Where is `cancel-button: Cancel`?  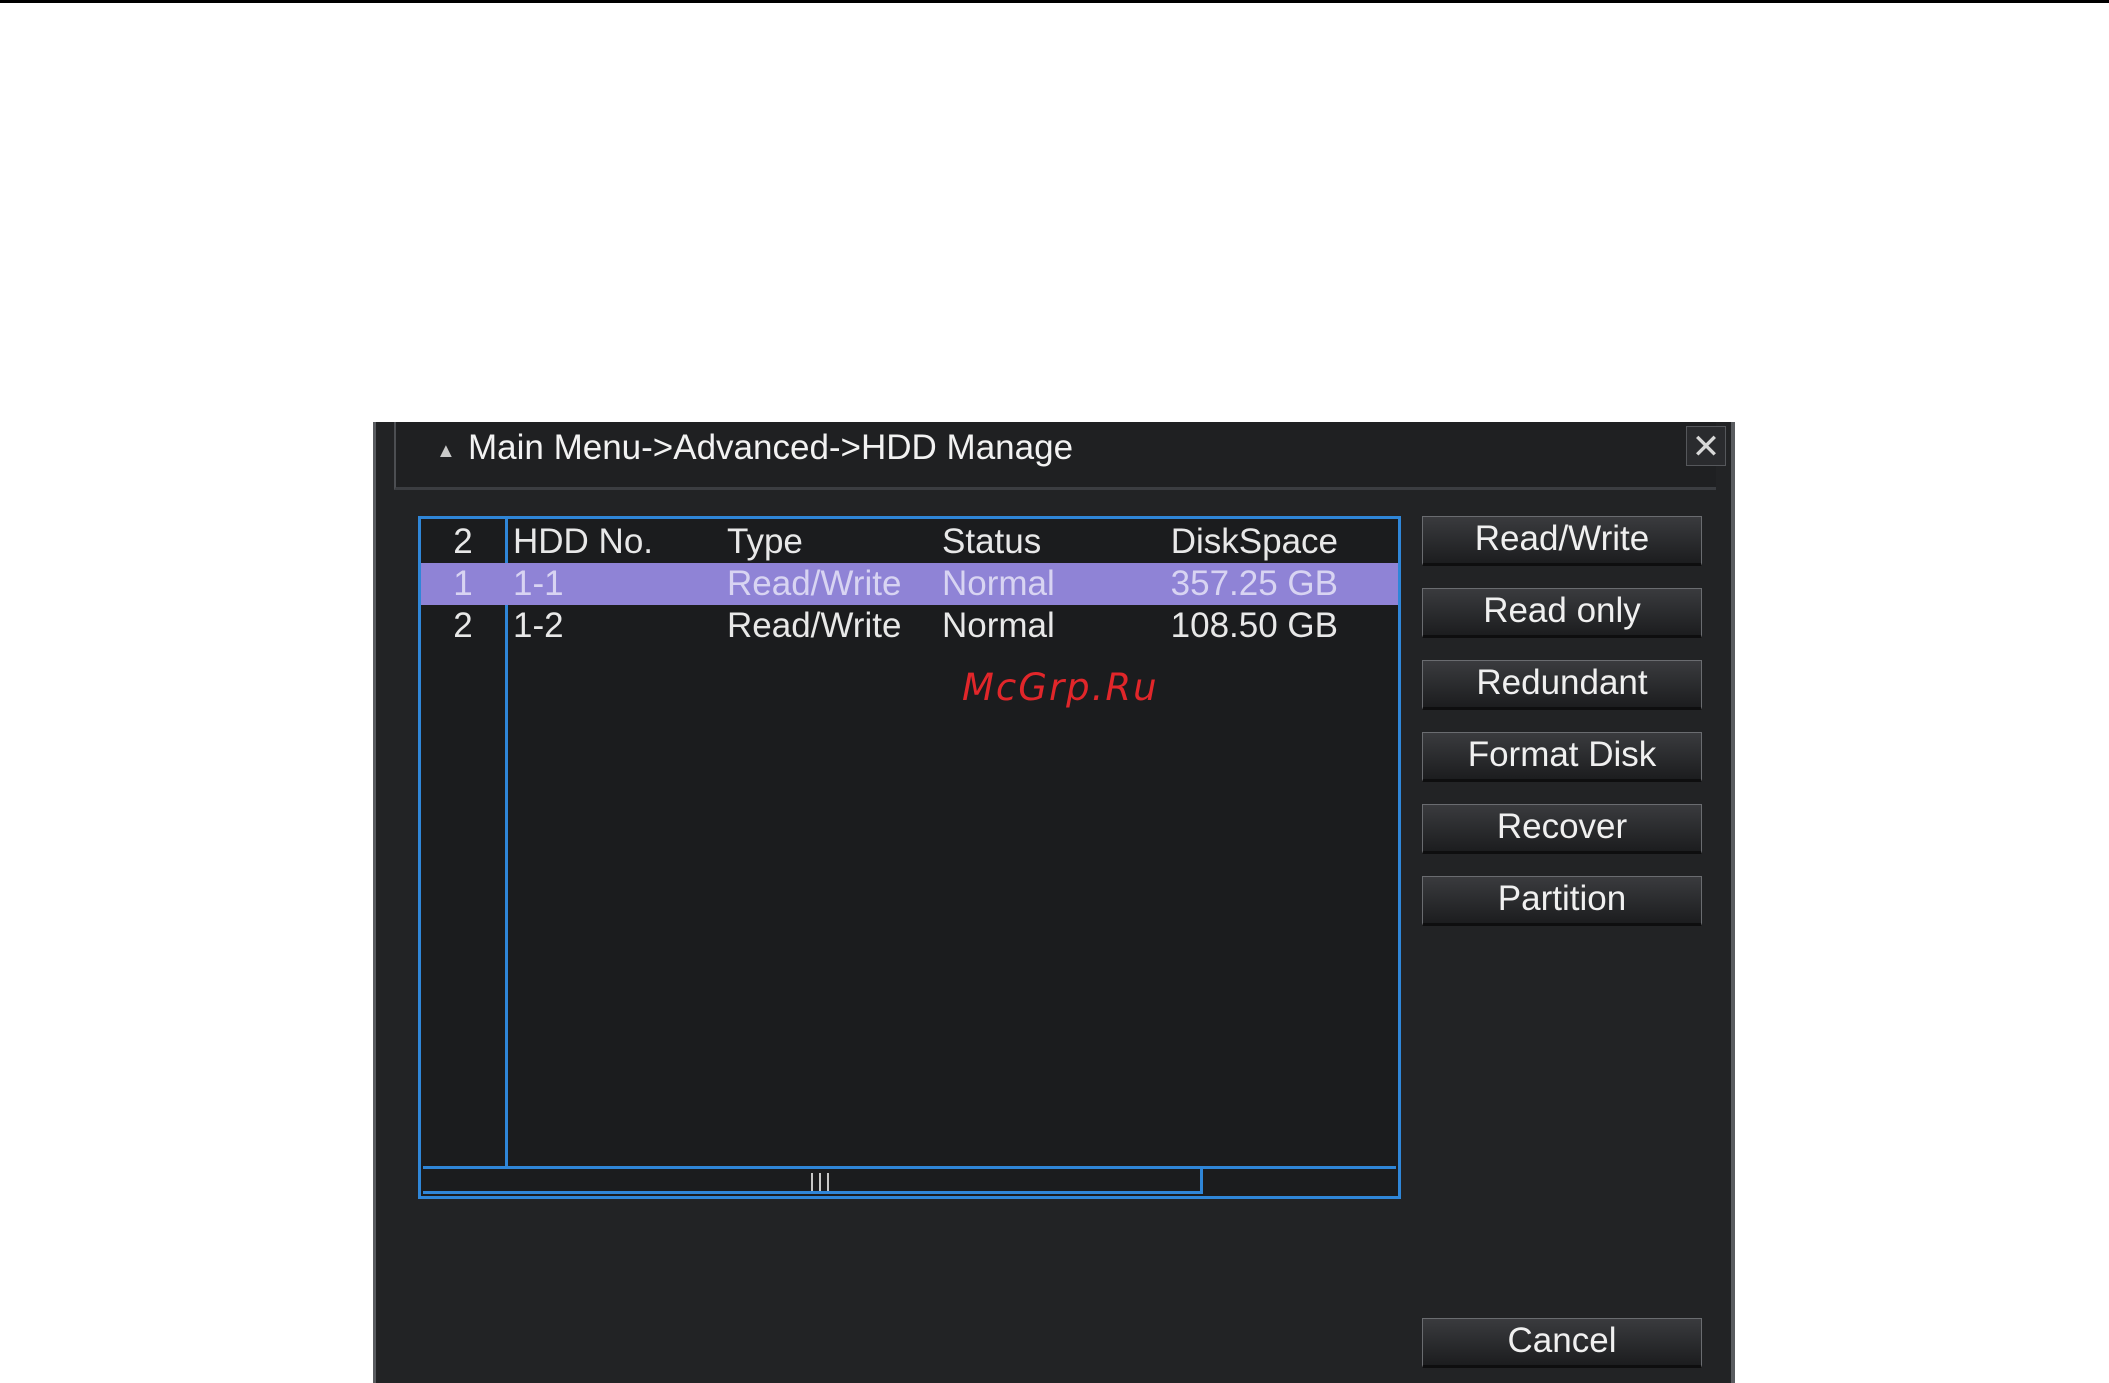
cancel-button: Cancel is located at coordinates (1562, 1343).